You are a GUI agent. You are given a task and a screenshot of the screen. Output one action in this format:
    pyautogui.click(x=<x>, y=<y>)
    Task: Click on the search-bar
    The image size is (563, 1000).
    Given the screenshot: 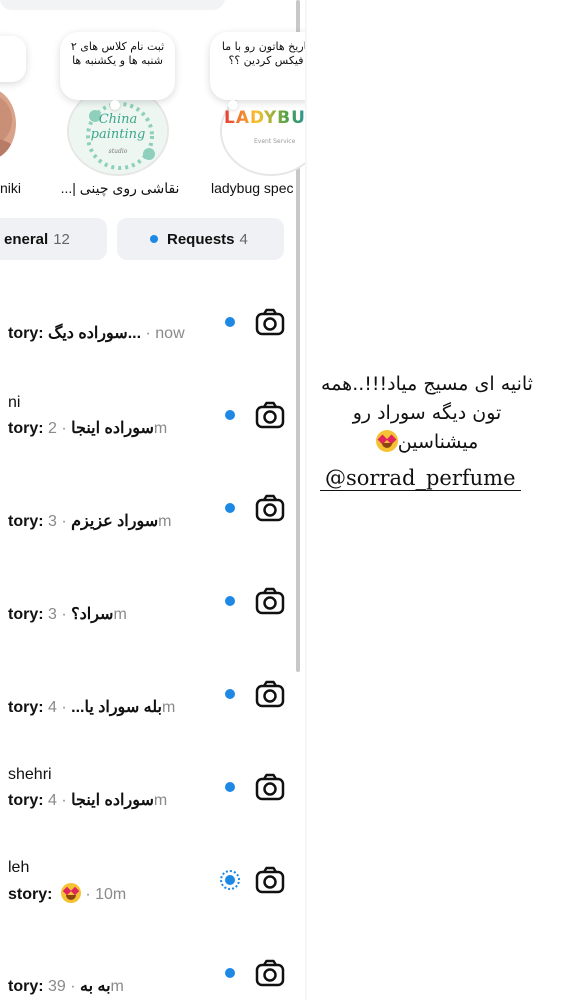 What is the action you would take?
    pyautogui.click(x=112, y=5)
    